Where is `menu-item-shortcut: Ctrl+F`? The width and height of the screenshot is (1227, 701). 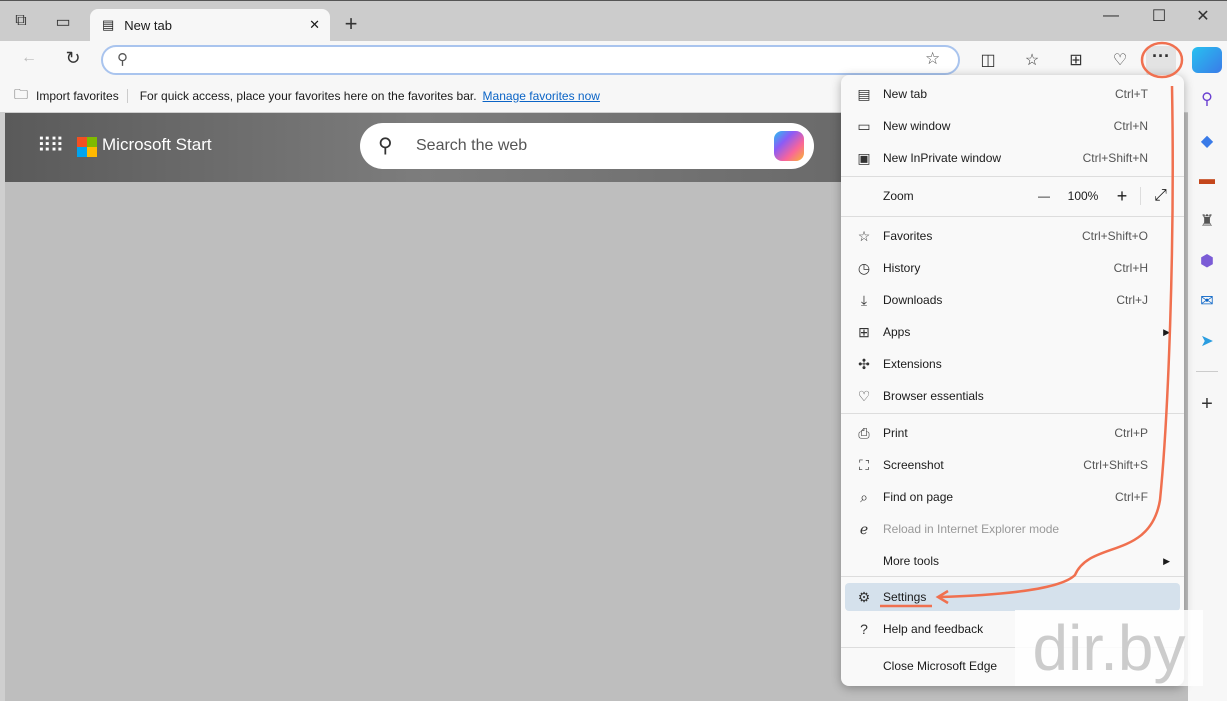 menu-item-shortcut: Ctrl+F is located at coordinates (1131, 497).